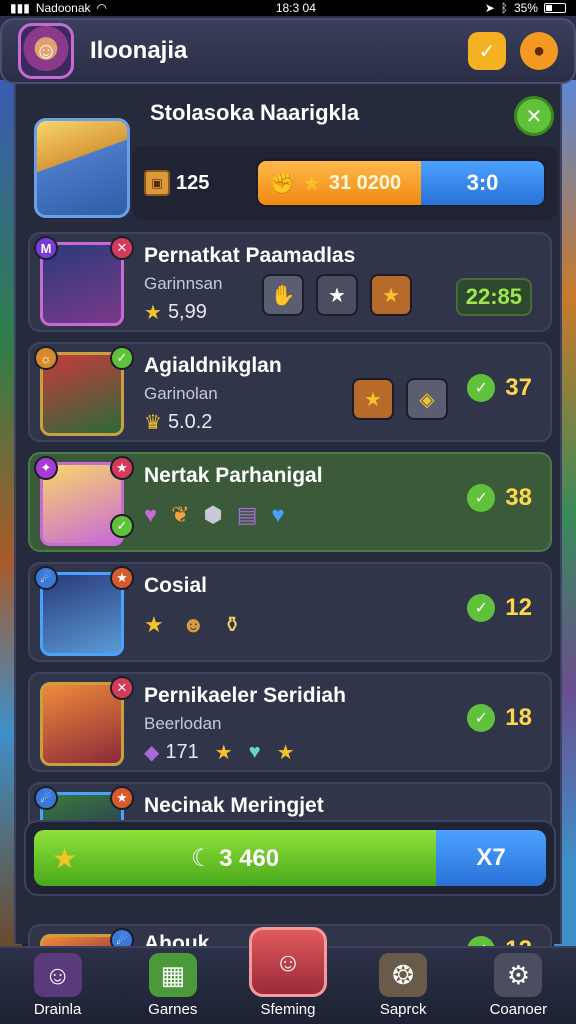 This screenshot has height=1024, width=576. I want to click on shield-item-icon: ◈, so click(427, 399).